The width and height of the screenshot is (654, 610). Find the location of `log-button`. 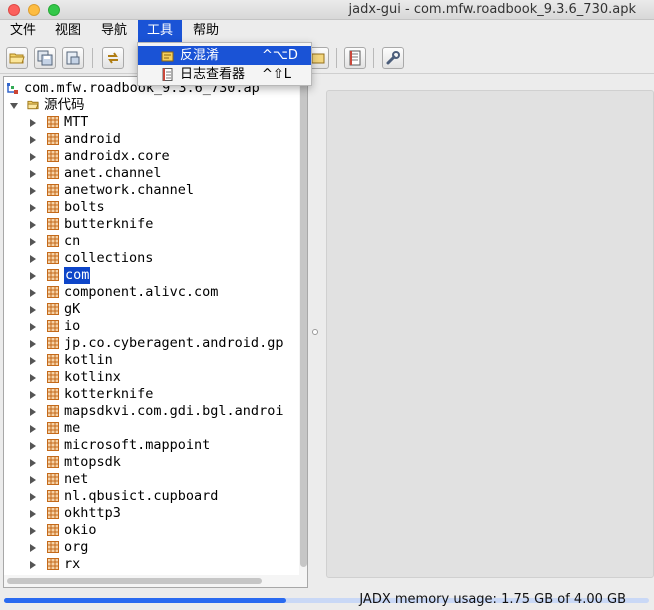

log-button is located at coordinates (355, 58).